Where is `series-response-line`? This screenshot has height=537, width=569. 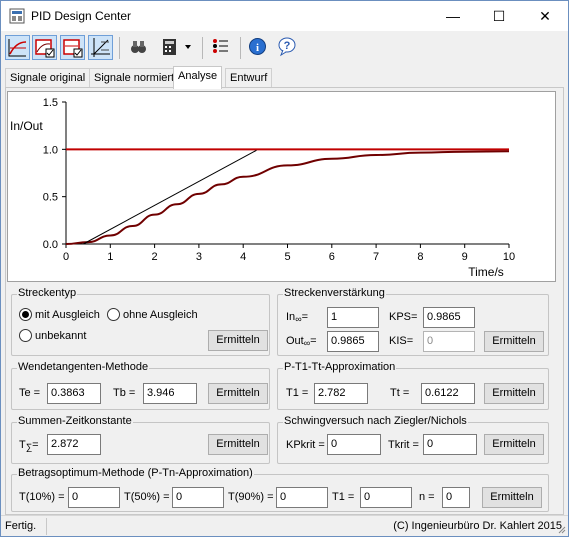
series-response-line is located at coordinates (287, 197).